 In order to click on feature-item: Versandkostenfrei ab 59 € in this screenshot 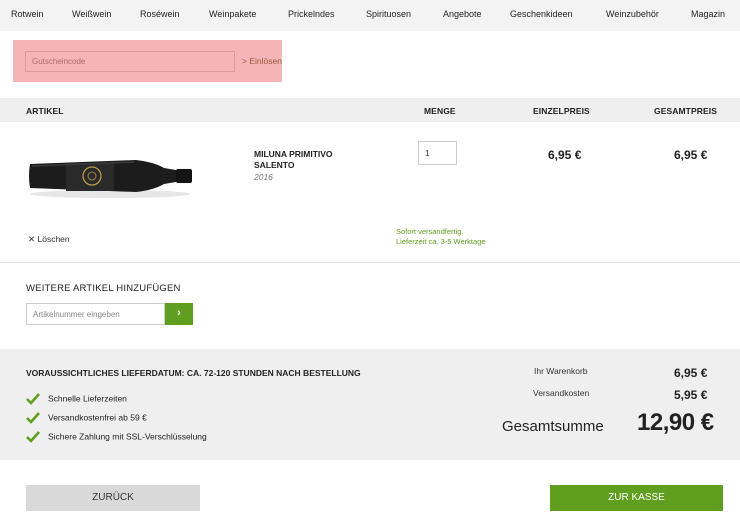, I will do `click(86, 418)`.